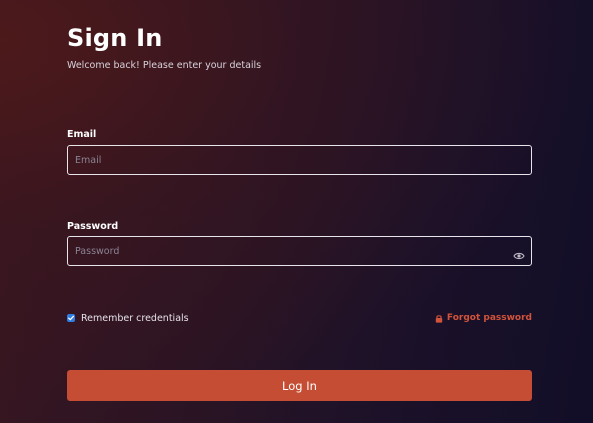 Image resolution: width=593 pixels, height=423 pixels. I want to click on forgot-password-link: Forgot password, so click(483, 318).